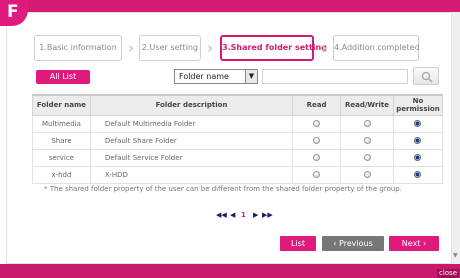 This screenshot has height=278, width=460. I want to click on table-row: service Default Service Folder, so click(238, 158).